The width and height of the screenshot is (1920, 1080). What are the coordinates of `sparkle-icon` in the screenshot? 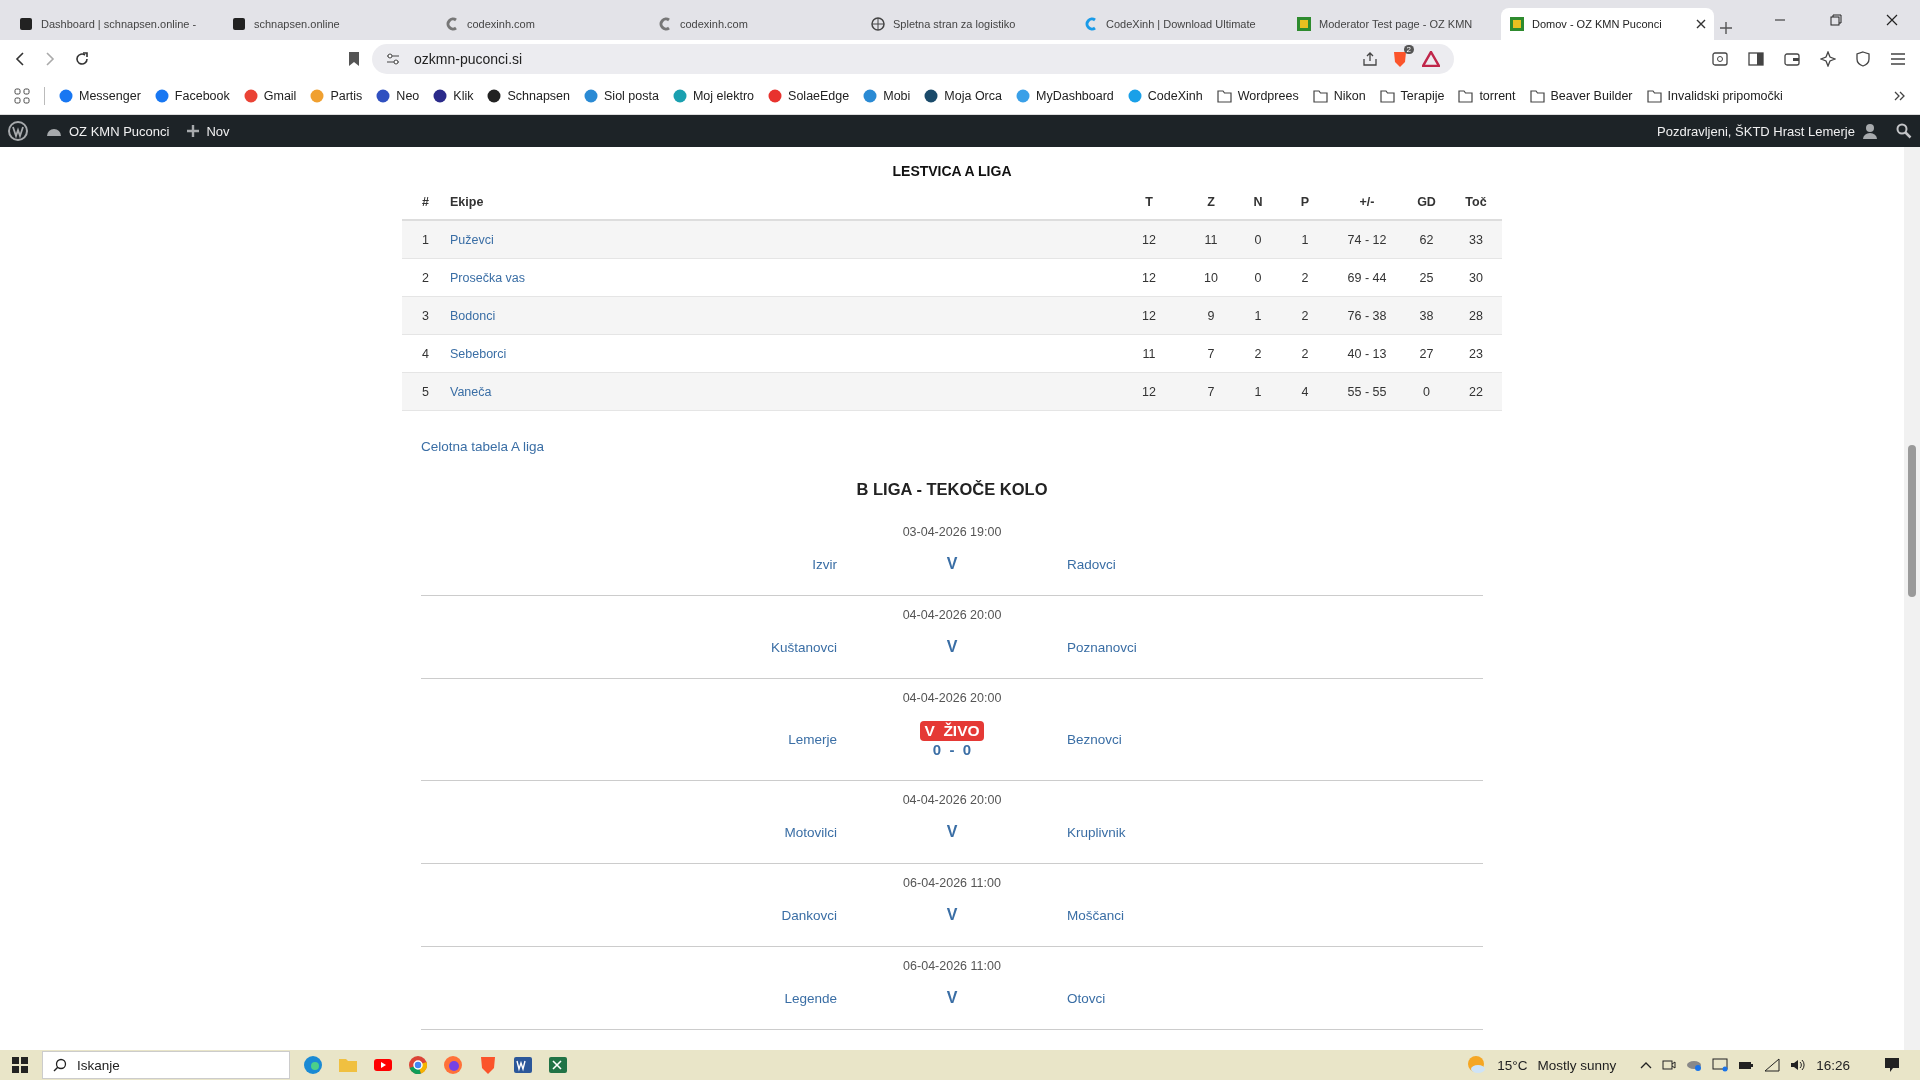 It's located at (1828, 59).